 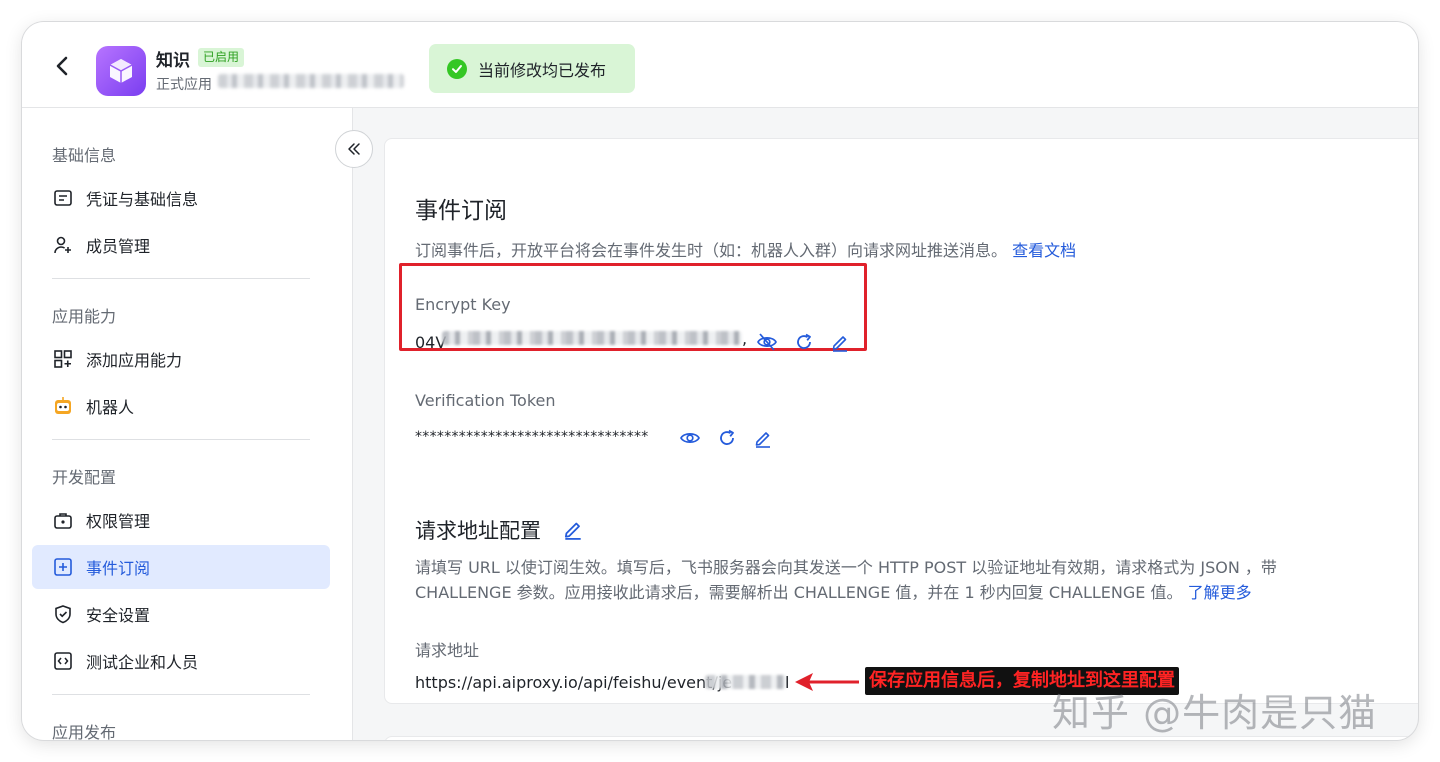 I want to click on robot-icon, so click(x=63, y=406).